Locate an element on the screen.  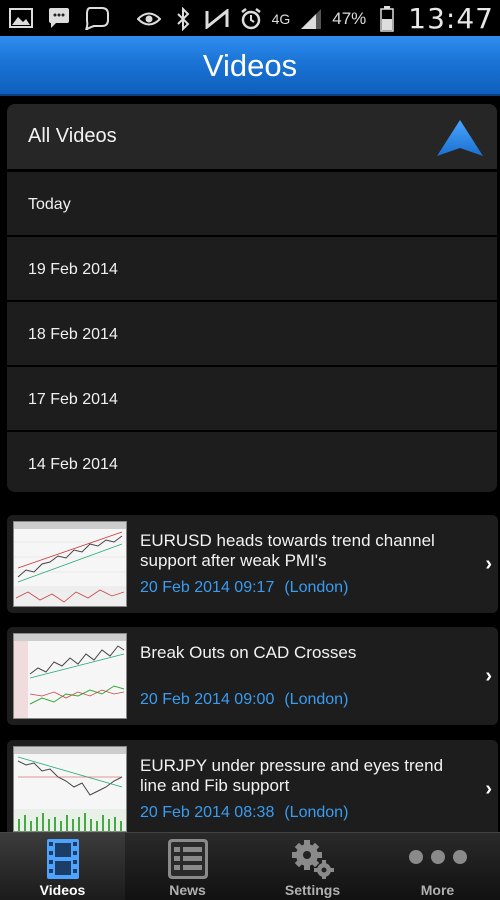
bbm-icon is located at coordinates (59, 18).